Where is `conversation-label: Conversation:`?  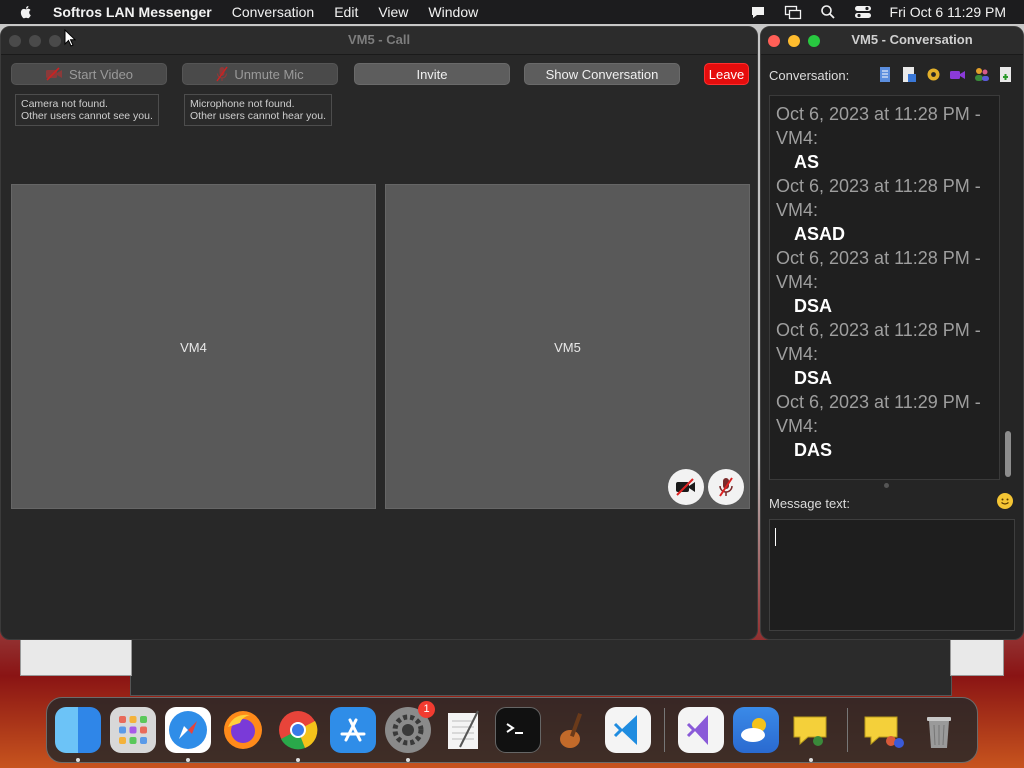 conversation-label: Conversation: is located at coordinates (809, 75).